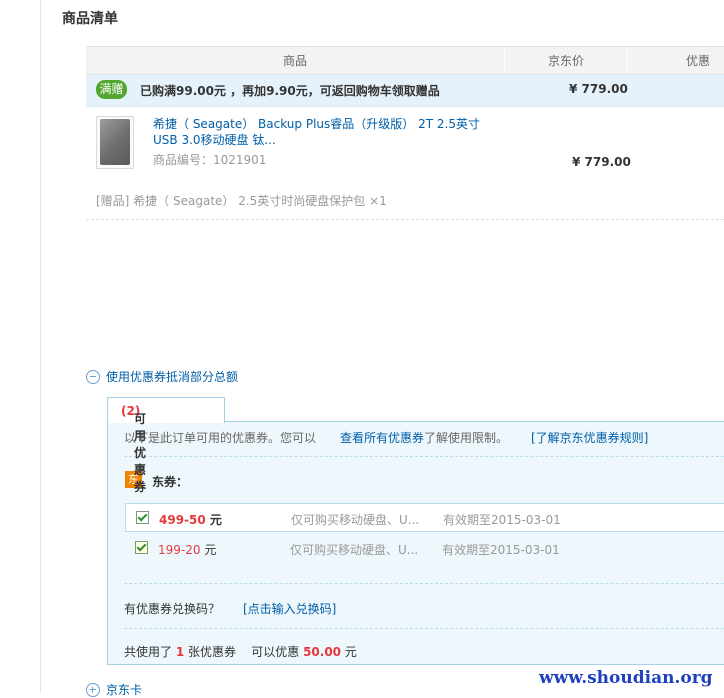 The image size is (724, 698). What do you see at coordinates (172, 377) in the screenshot?
I see `coupon-toggle-label: 使用优惠券抵消部分总额` at bounding box center [172, 377].